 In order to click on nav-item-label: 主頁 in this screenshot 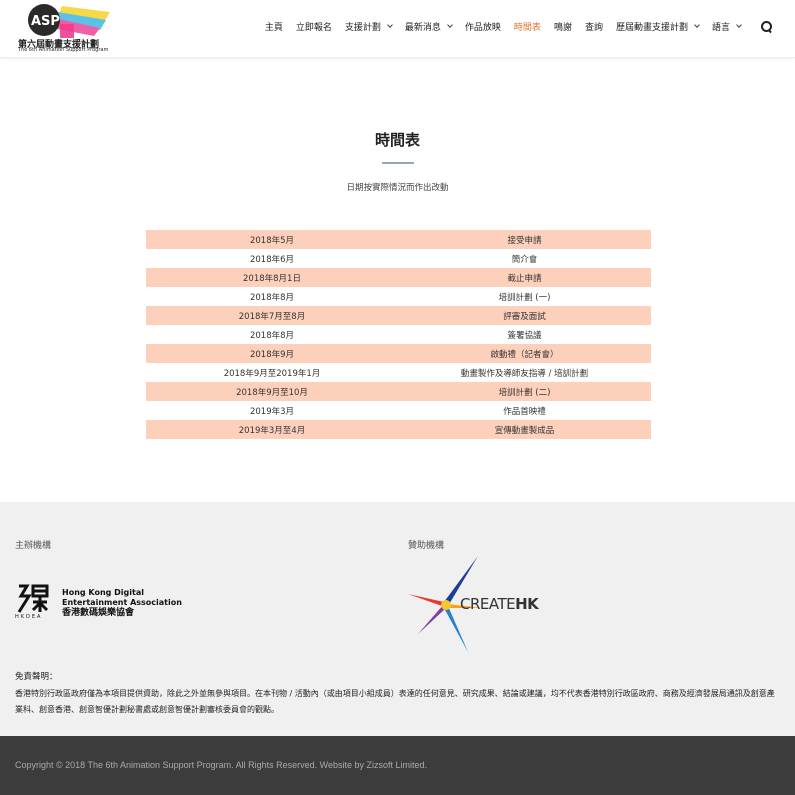, I will do `click(273, 28)`.